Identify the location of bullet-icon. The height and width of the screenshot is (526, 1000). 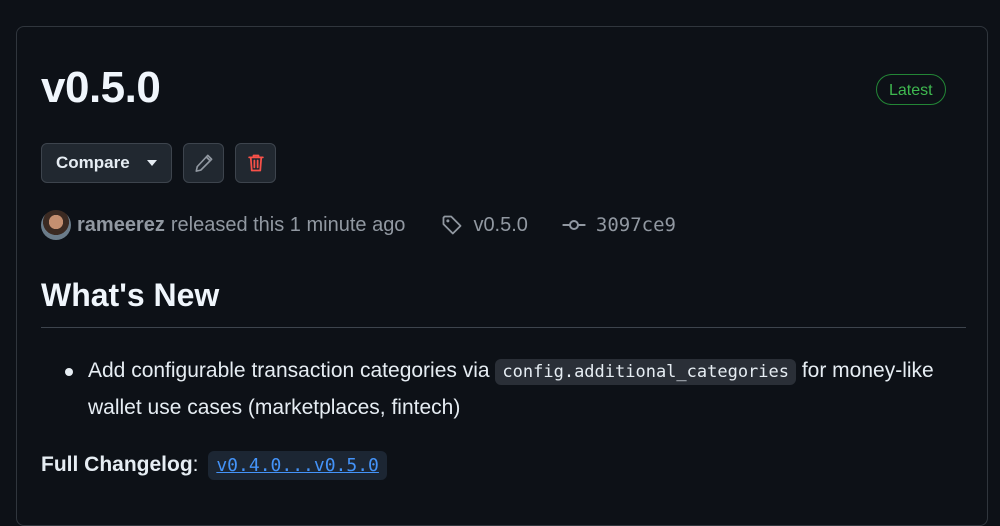
(69, 372).